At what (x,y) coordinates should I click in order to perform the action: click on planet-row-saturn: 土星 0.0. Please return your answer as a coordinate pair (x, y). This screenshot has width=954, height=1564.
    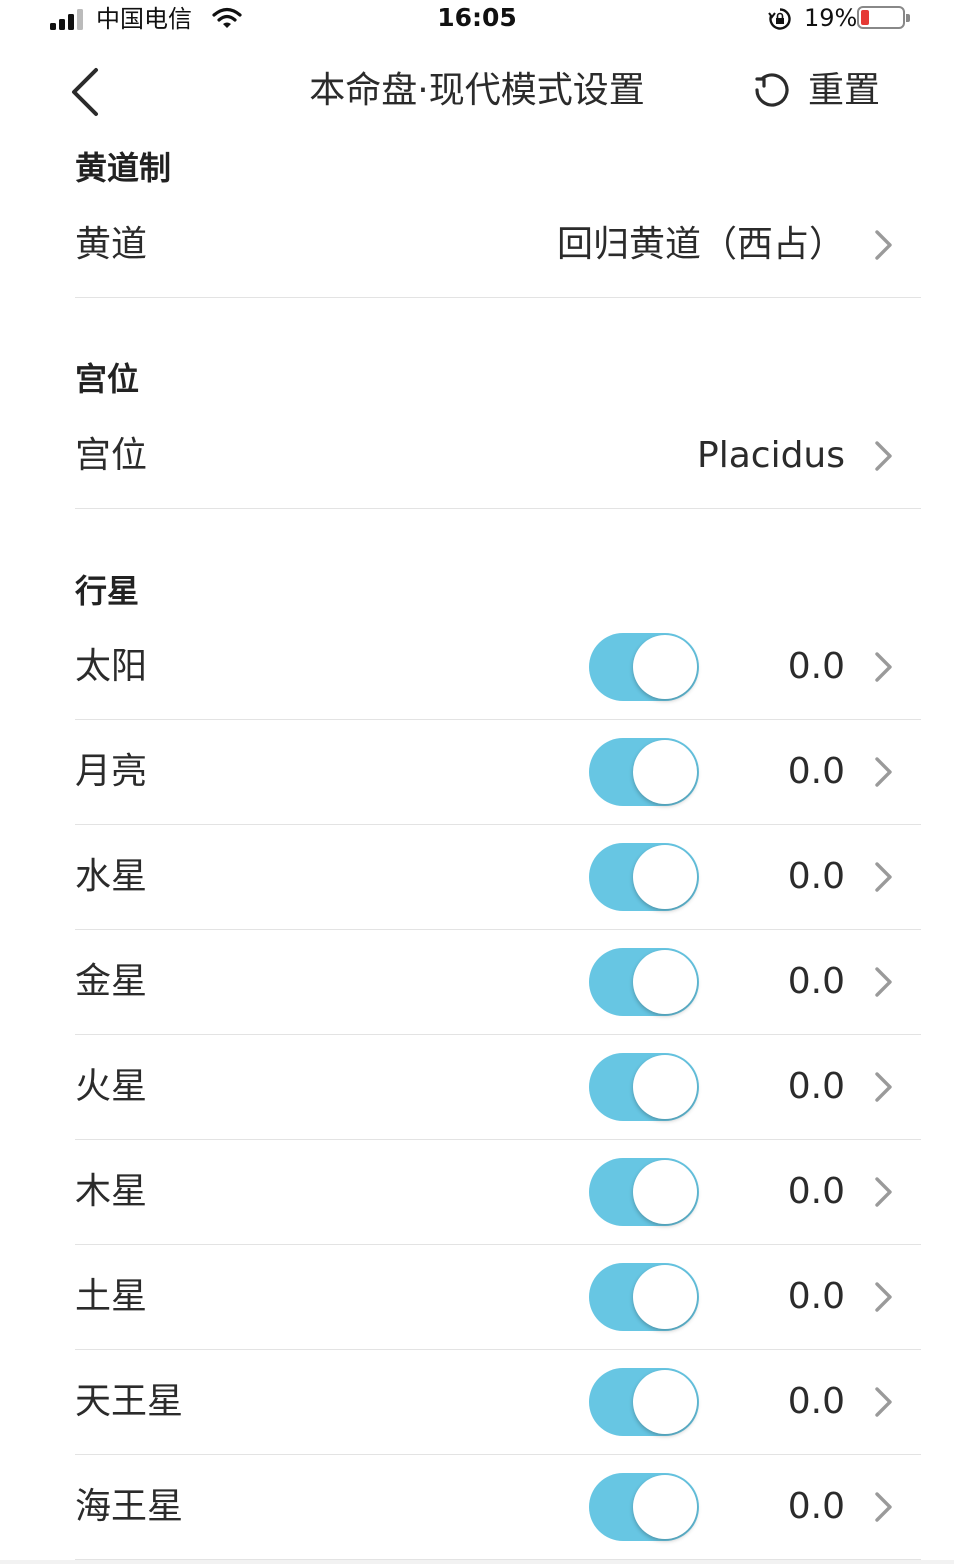
    Looking at the image, I should click on (498, 1297).